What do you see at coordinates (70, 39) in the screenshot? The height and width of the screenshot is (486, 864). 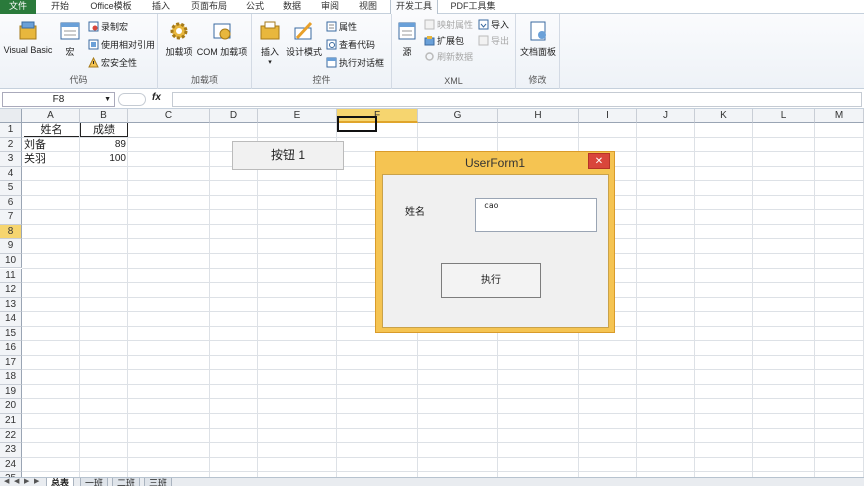 I see `macros-button: 宏` at bounding box center [70, 39].